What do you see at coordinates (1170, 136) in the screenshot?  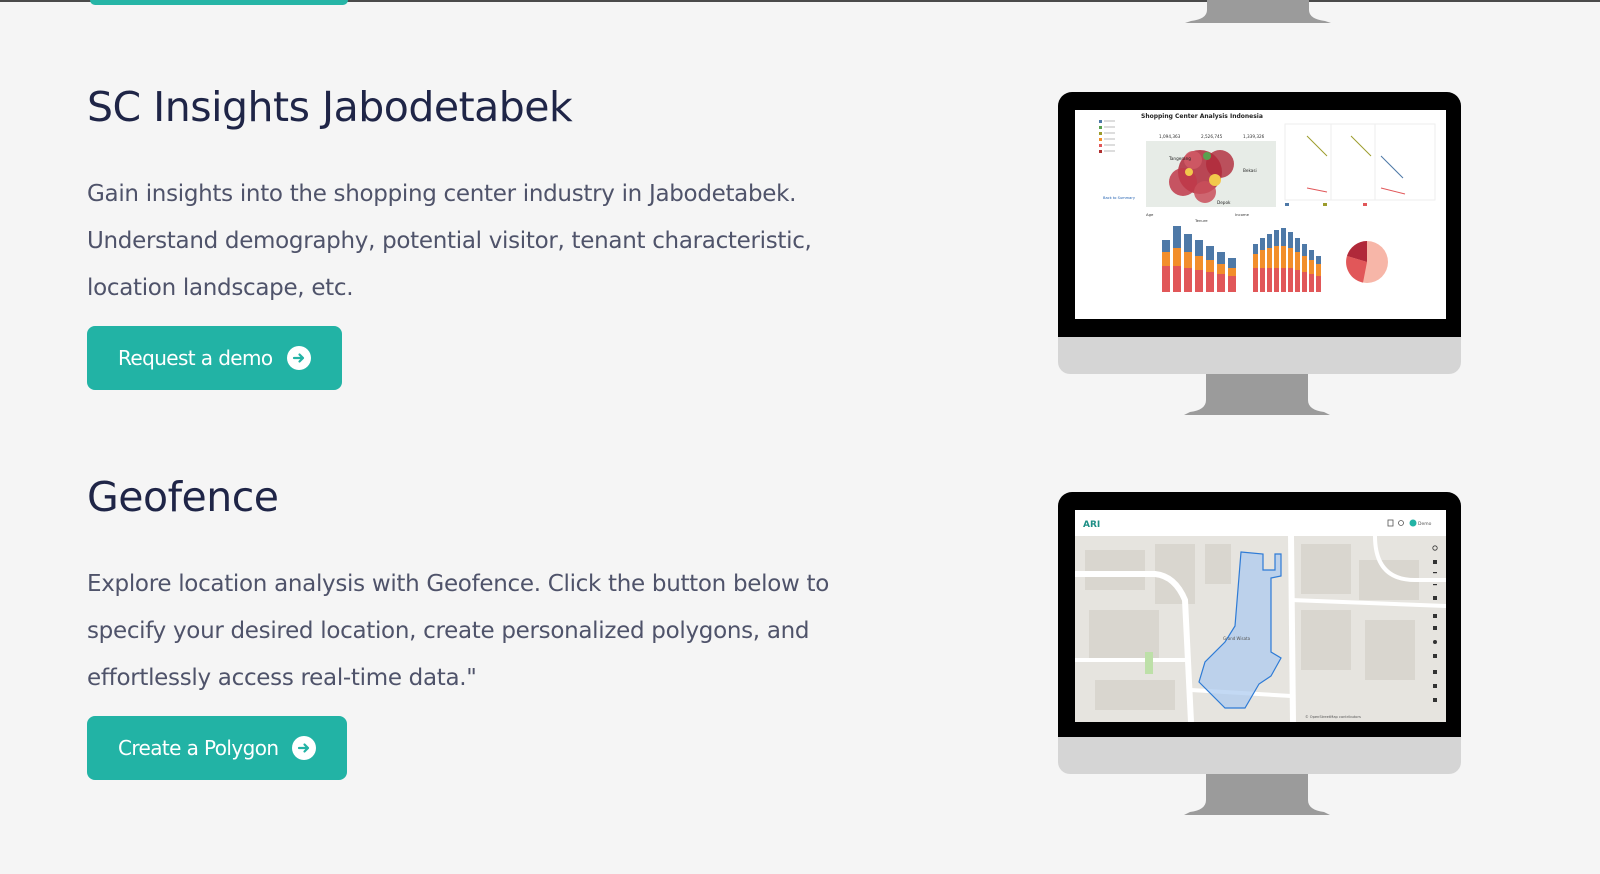 I see `kpi-value: 1,094,363` at bounding box center [1170, 136].